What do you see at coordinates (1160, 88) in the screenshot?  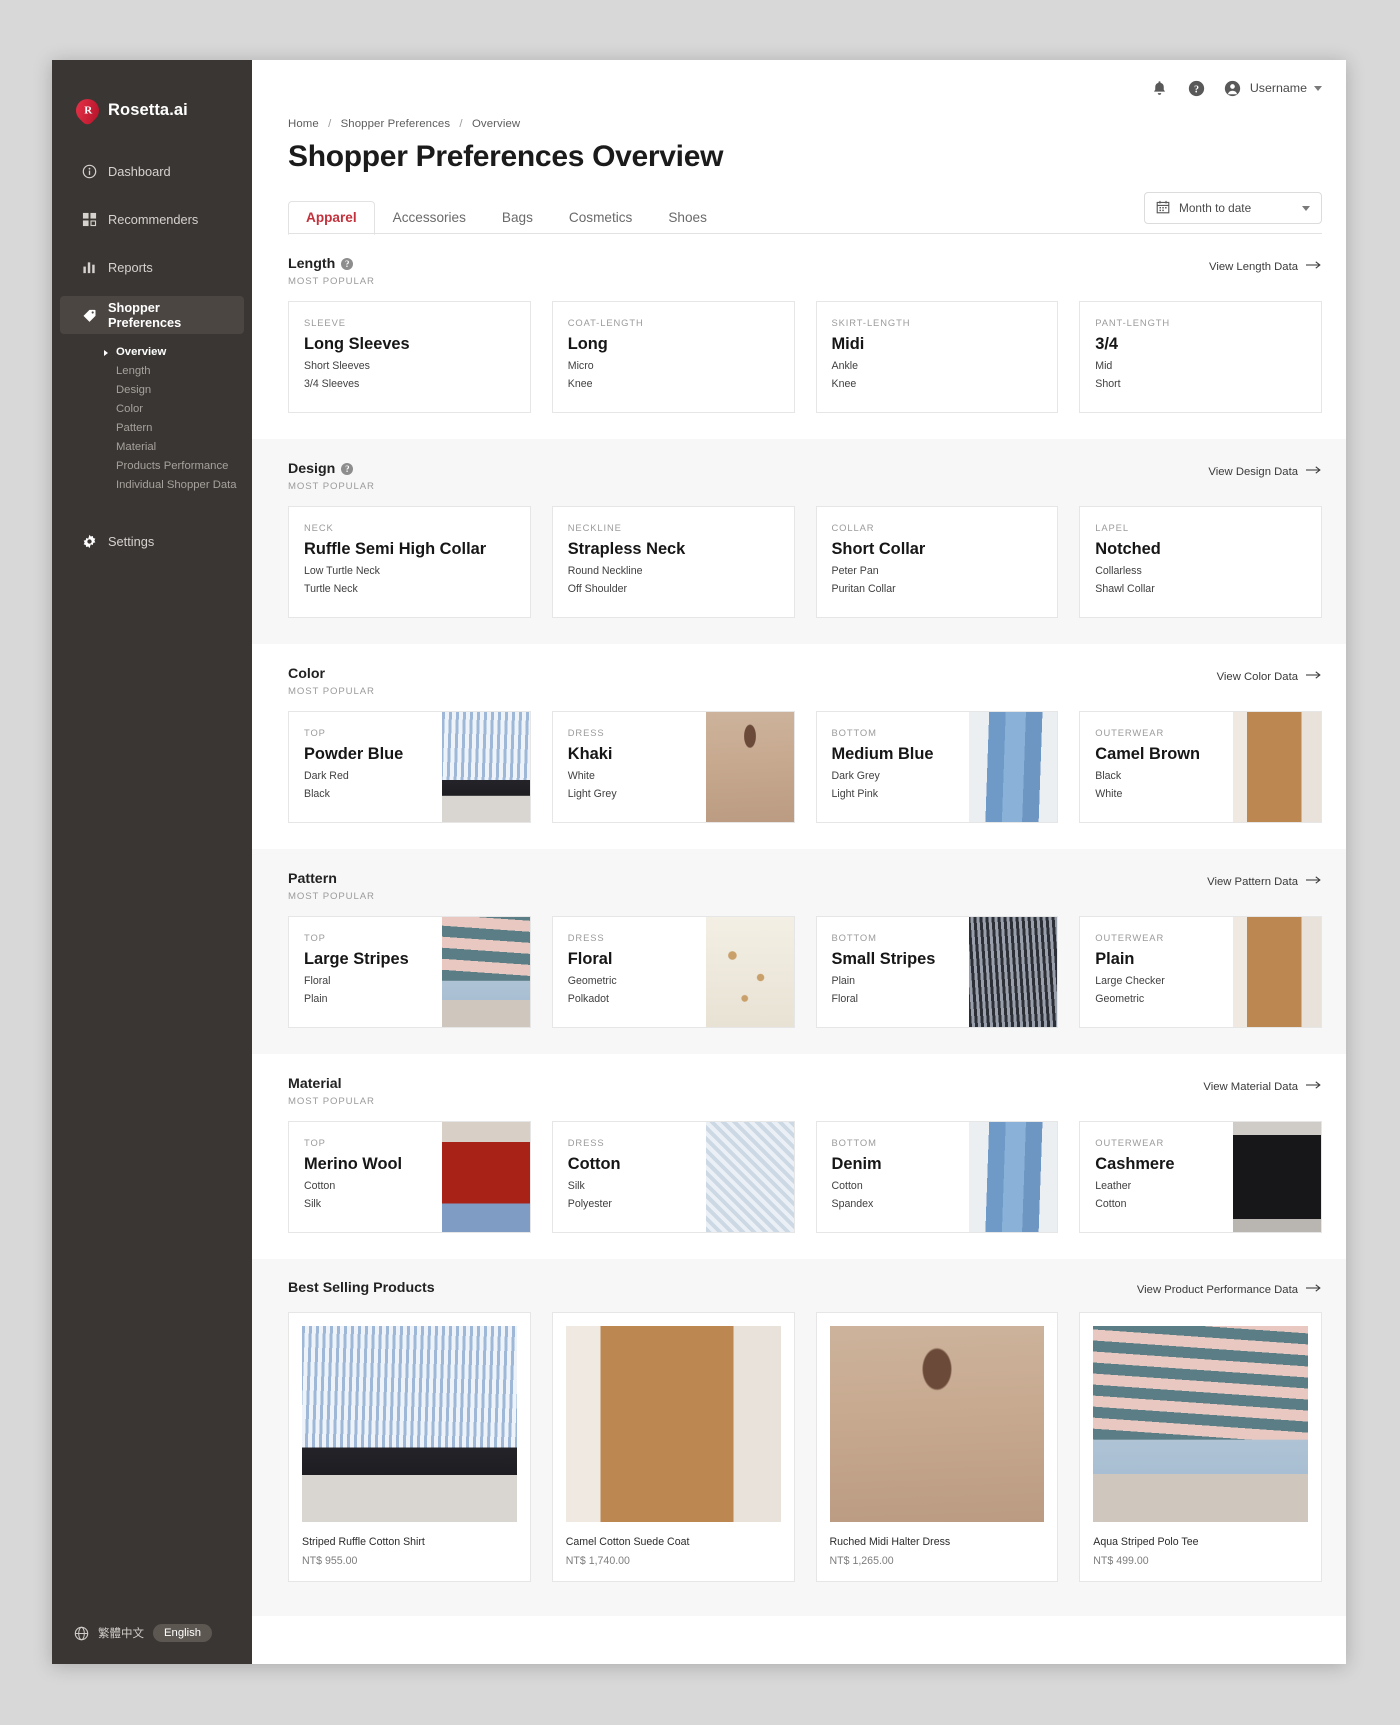 I see `bell-icon` at bounding box center [1160, 88].